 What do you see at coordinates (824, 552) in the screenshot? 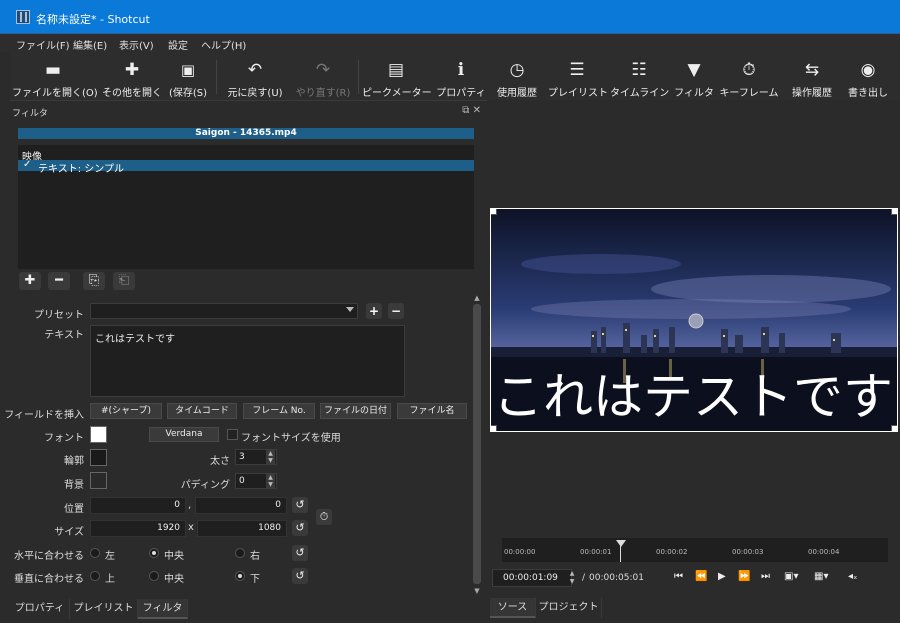
I see `ruler-tick: 00:00:04` at bounding box center [824, 552].